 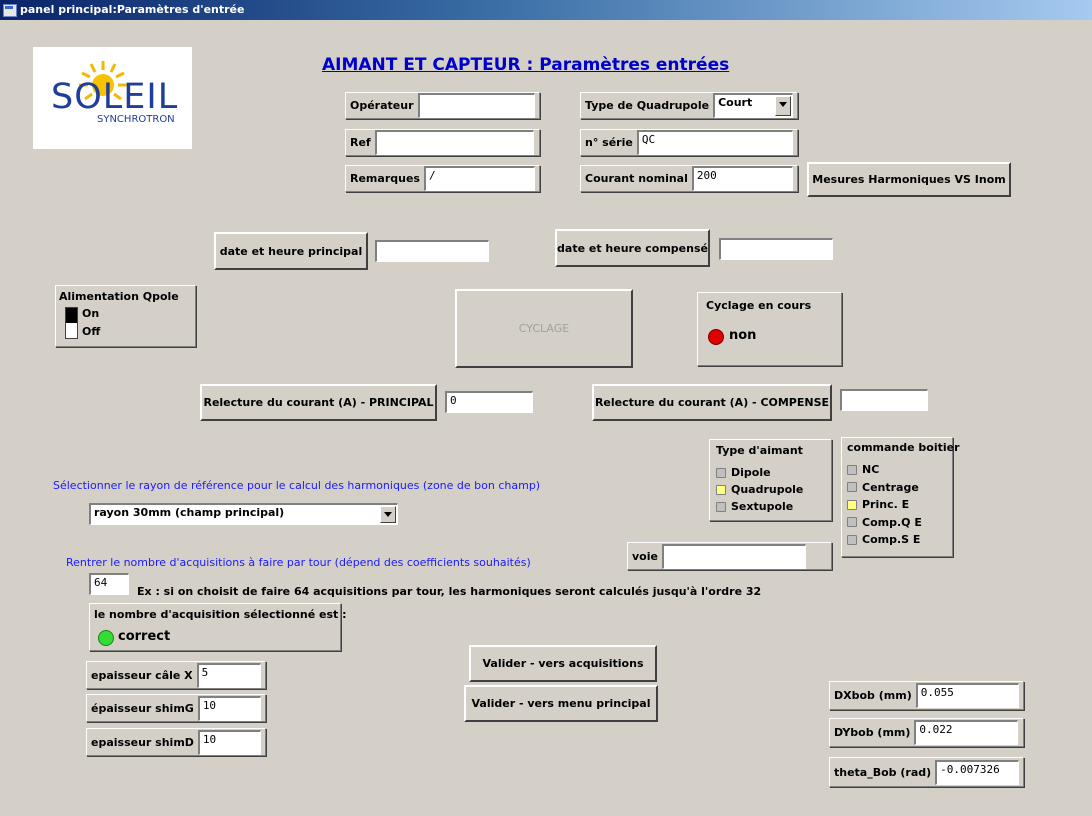 I want to click on cale-x-control: epaisseur câle X 5, so click(x=176, y=675).